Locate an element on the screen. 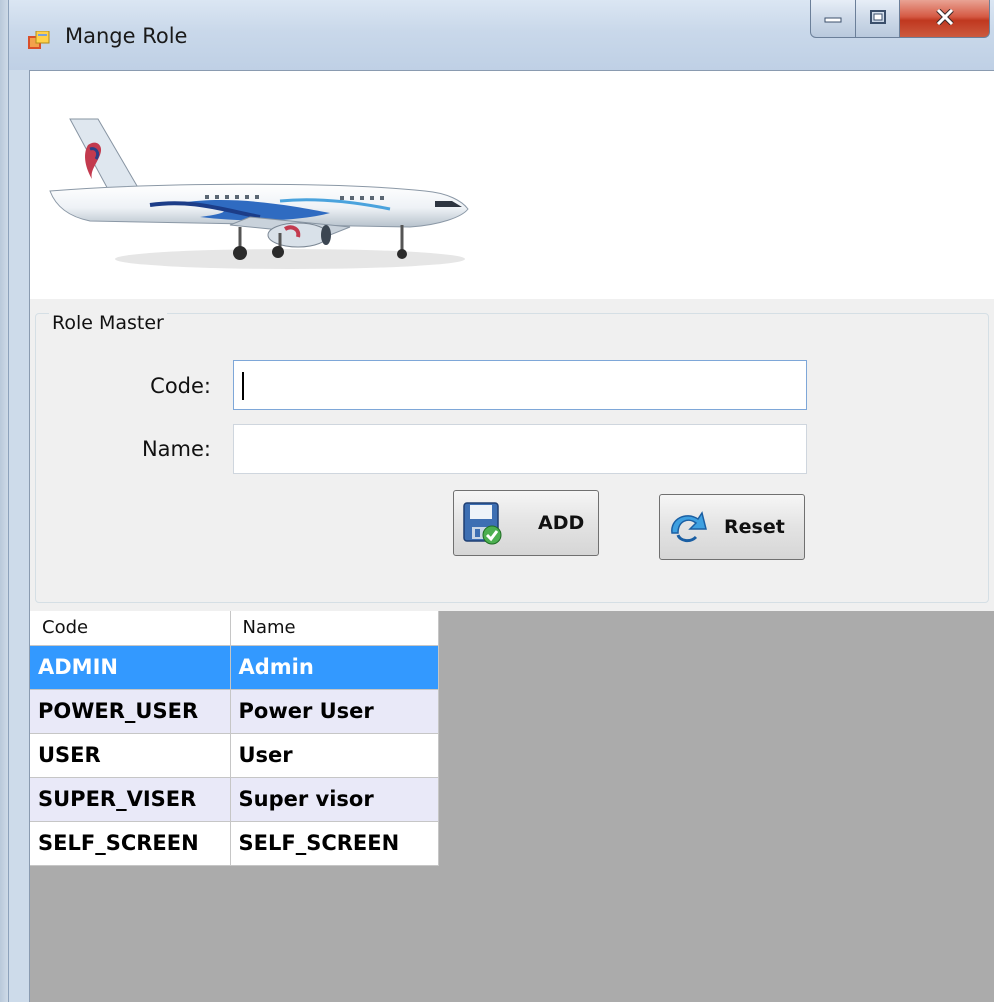  airplane-banner is located at coordinates (259, 193).